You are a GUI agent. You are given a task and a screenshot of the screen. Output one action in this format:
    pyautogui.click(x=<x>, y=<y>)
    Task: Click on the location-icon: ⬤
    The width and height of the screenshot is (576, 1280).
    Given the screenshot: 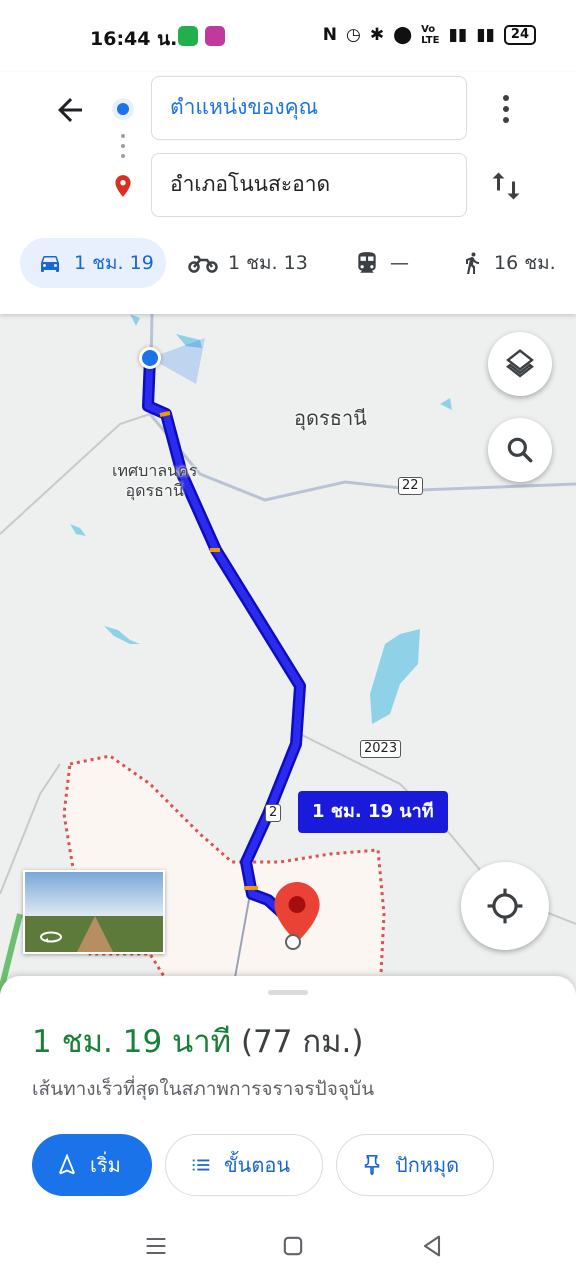 What is the action you would take?
    pyautogui.click(x=403, y=35)
    